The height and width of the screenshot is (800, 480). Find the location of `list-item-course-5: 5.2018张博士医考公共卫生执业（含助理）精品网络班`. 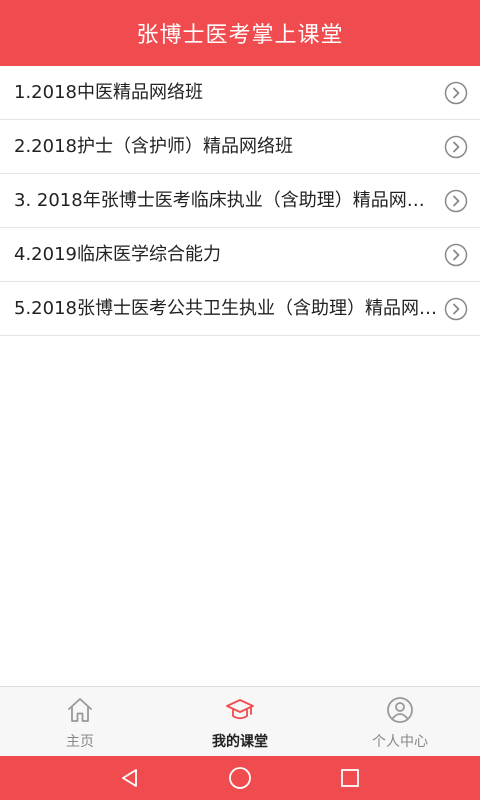

list-item-course-5: 5.2018张博士医考公共卫生执业（含助理）精品网络班 is located at coordinates (240, 309).